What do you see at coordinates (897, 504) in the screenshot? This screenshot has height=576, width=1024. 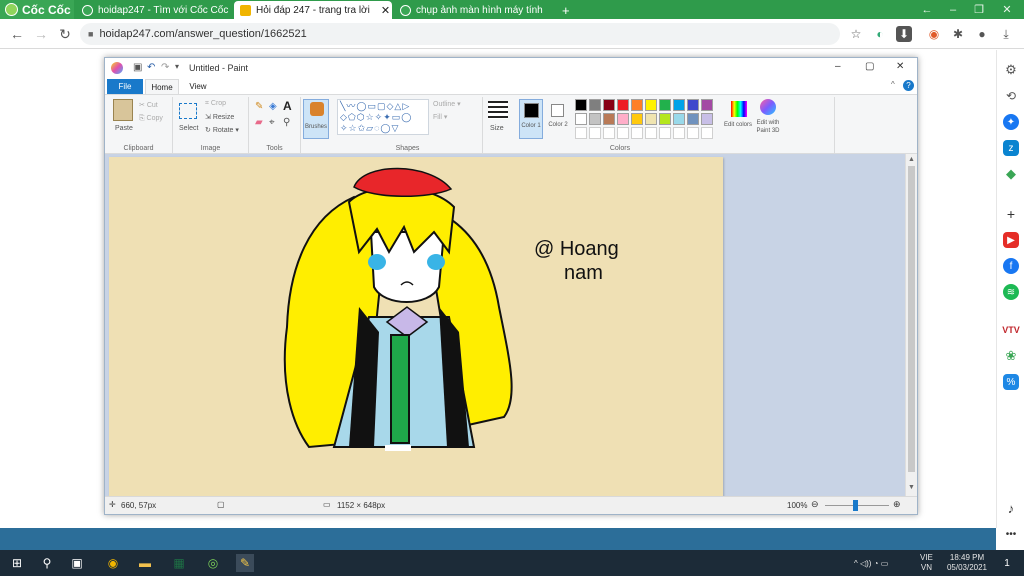 I see `zoom-in-icon: ⊕` at bounding box center [897, 504].